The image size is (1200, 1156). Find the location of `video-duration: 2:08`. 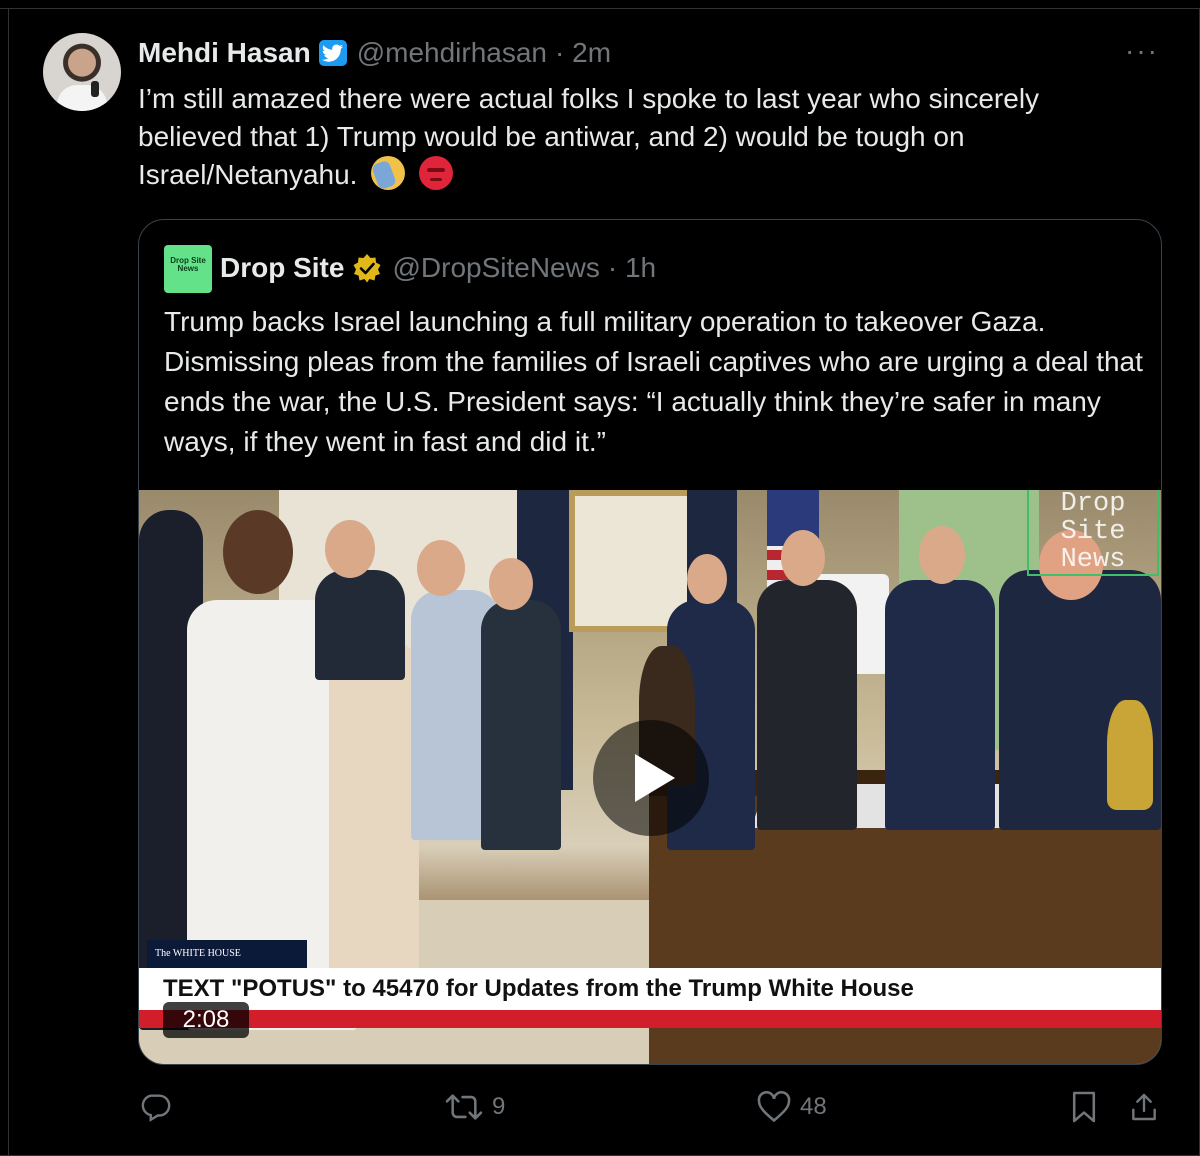

video-duration: 2:08 is located at coordinates (206, 1020).